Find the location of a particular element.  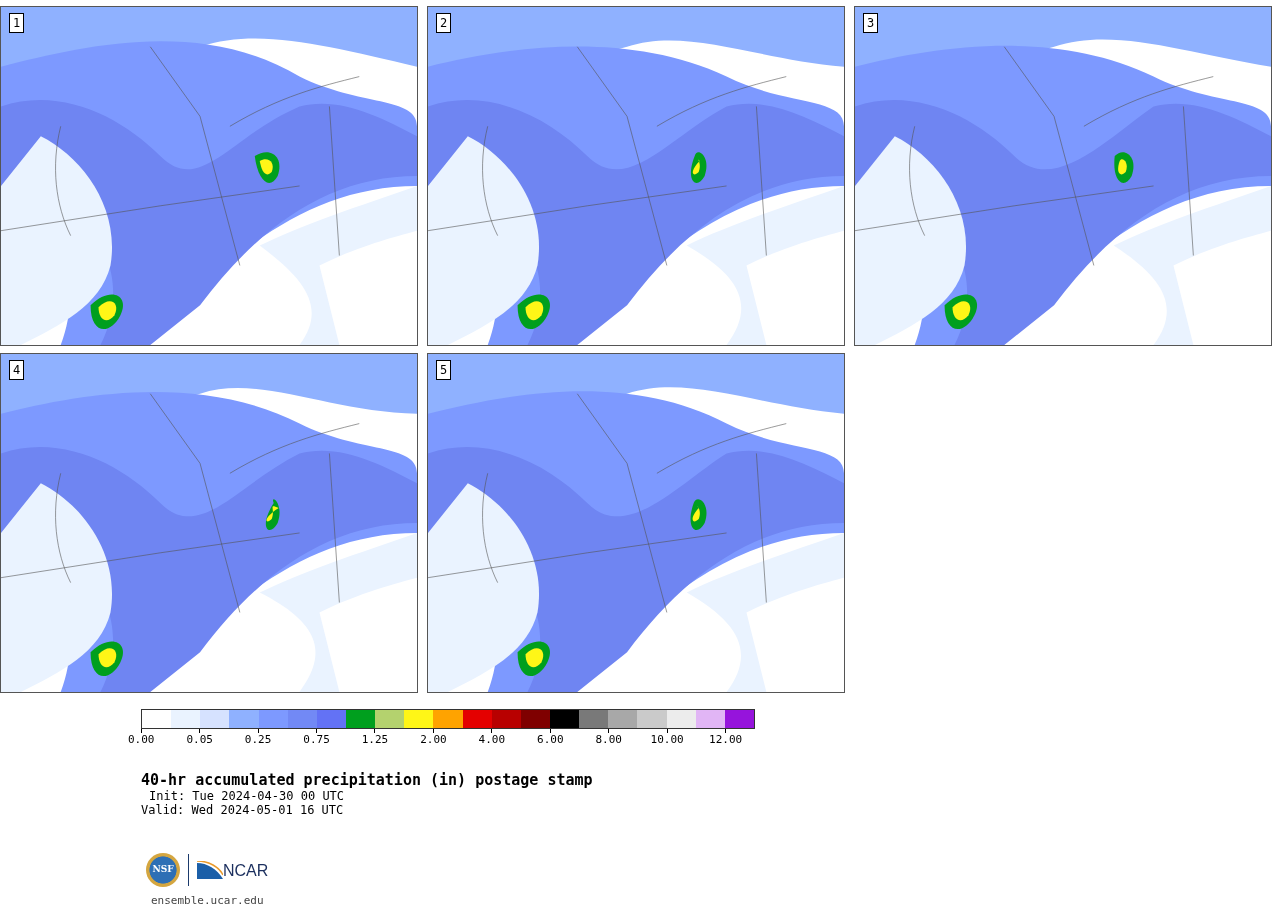

chart-title: 40-hr accumulated precipitation (in) postage stamp is located at coordinates (367, 780).